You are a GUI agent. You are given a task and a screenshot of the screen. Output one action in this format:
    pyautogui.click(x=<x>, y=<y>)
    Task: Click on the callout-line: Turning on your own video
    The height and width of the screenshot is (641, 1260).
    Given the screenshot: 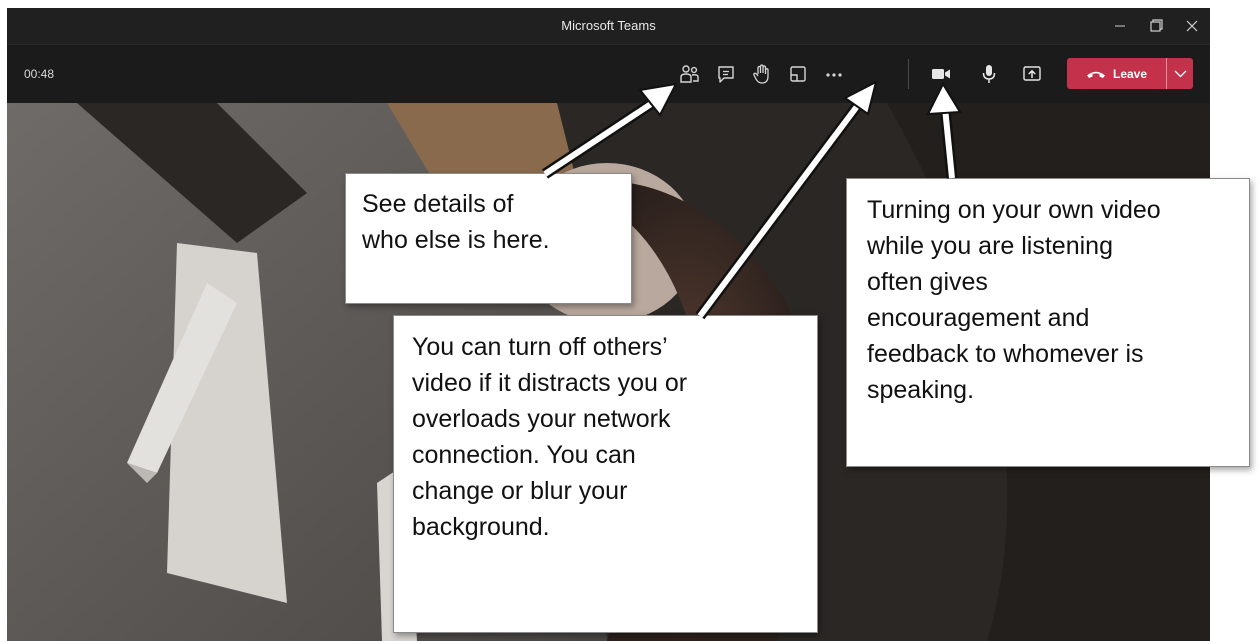 What is the action you would take?
    pyautogui.click(x=1014, y=210)
    